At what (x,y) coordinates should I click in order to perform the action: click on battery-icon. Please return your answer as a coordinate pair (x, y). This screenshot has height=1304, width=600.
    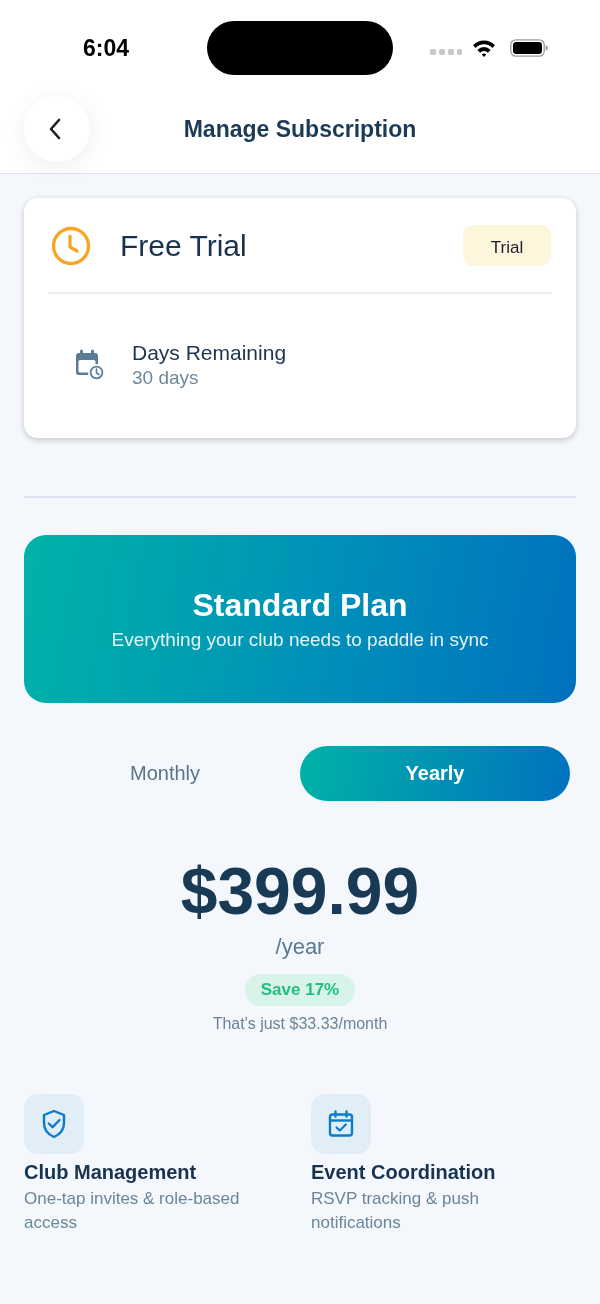
    Looking at the image, I should click on (529, 48).